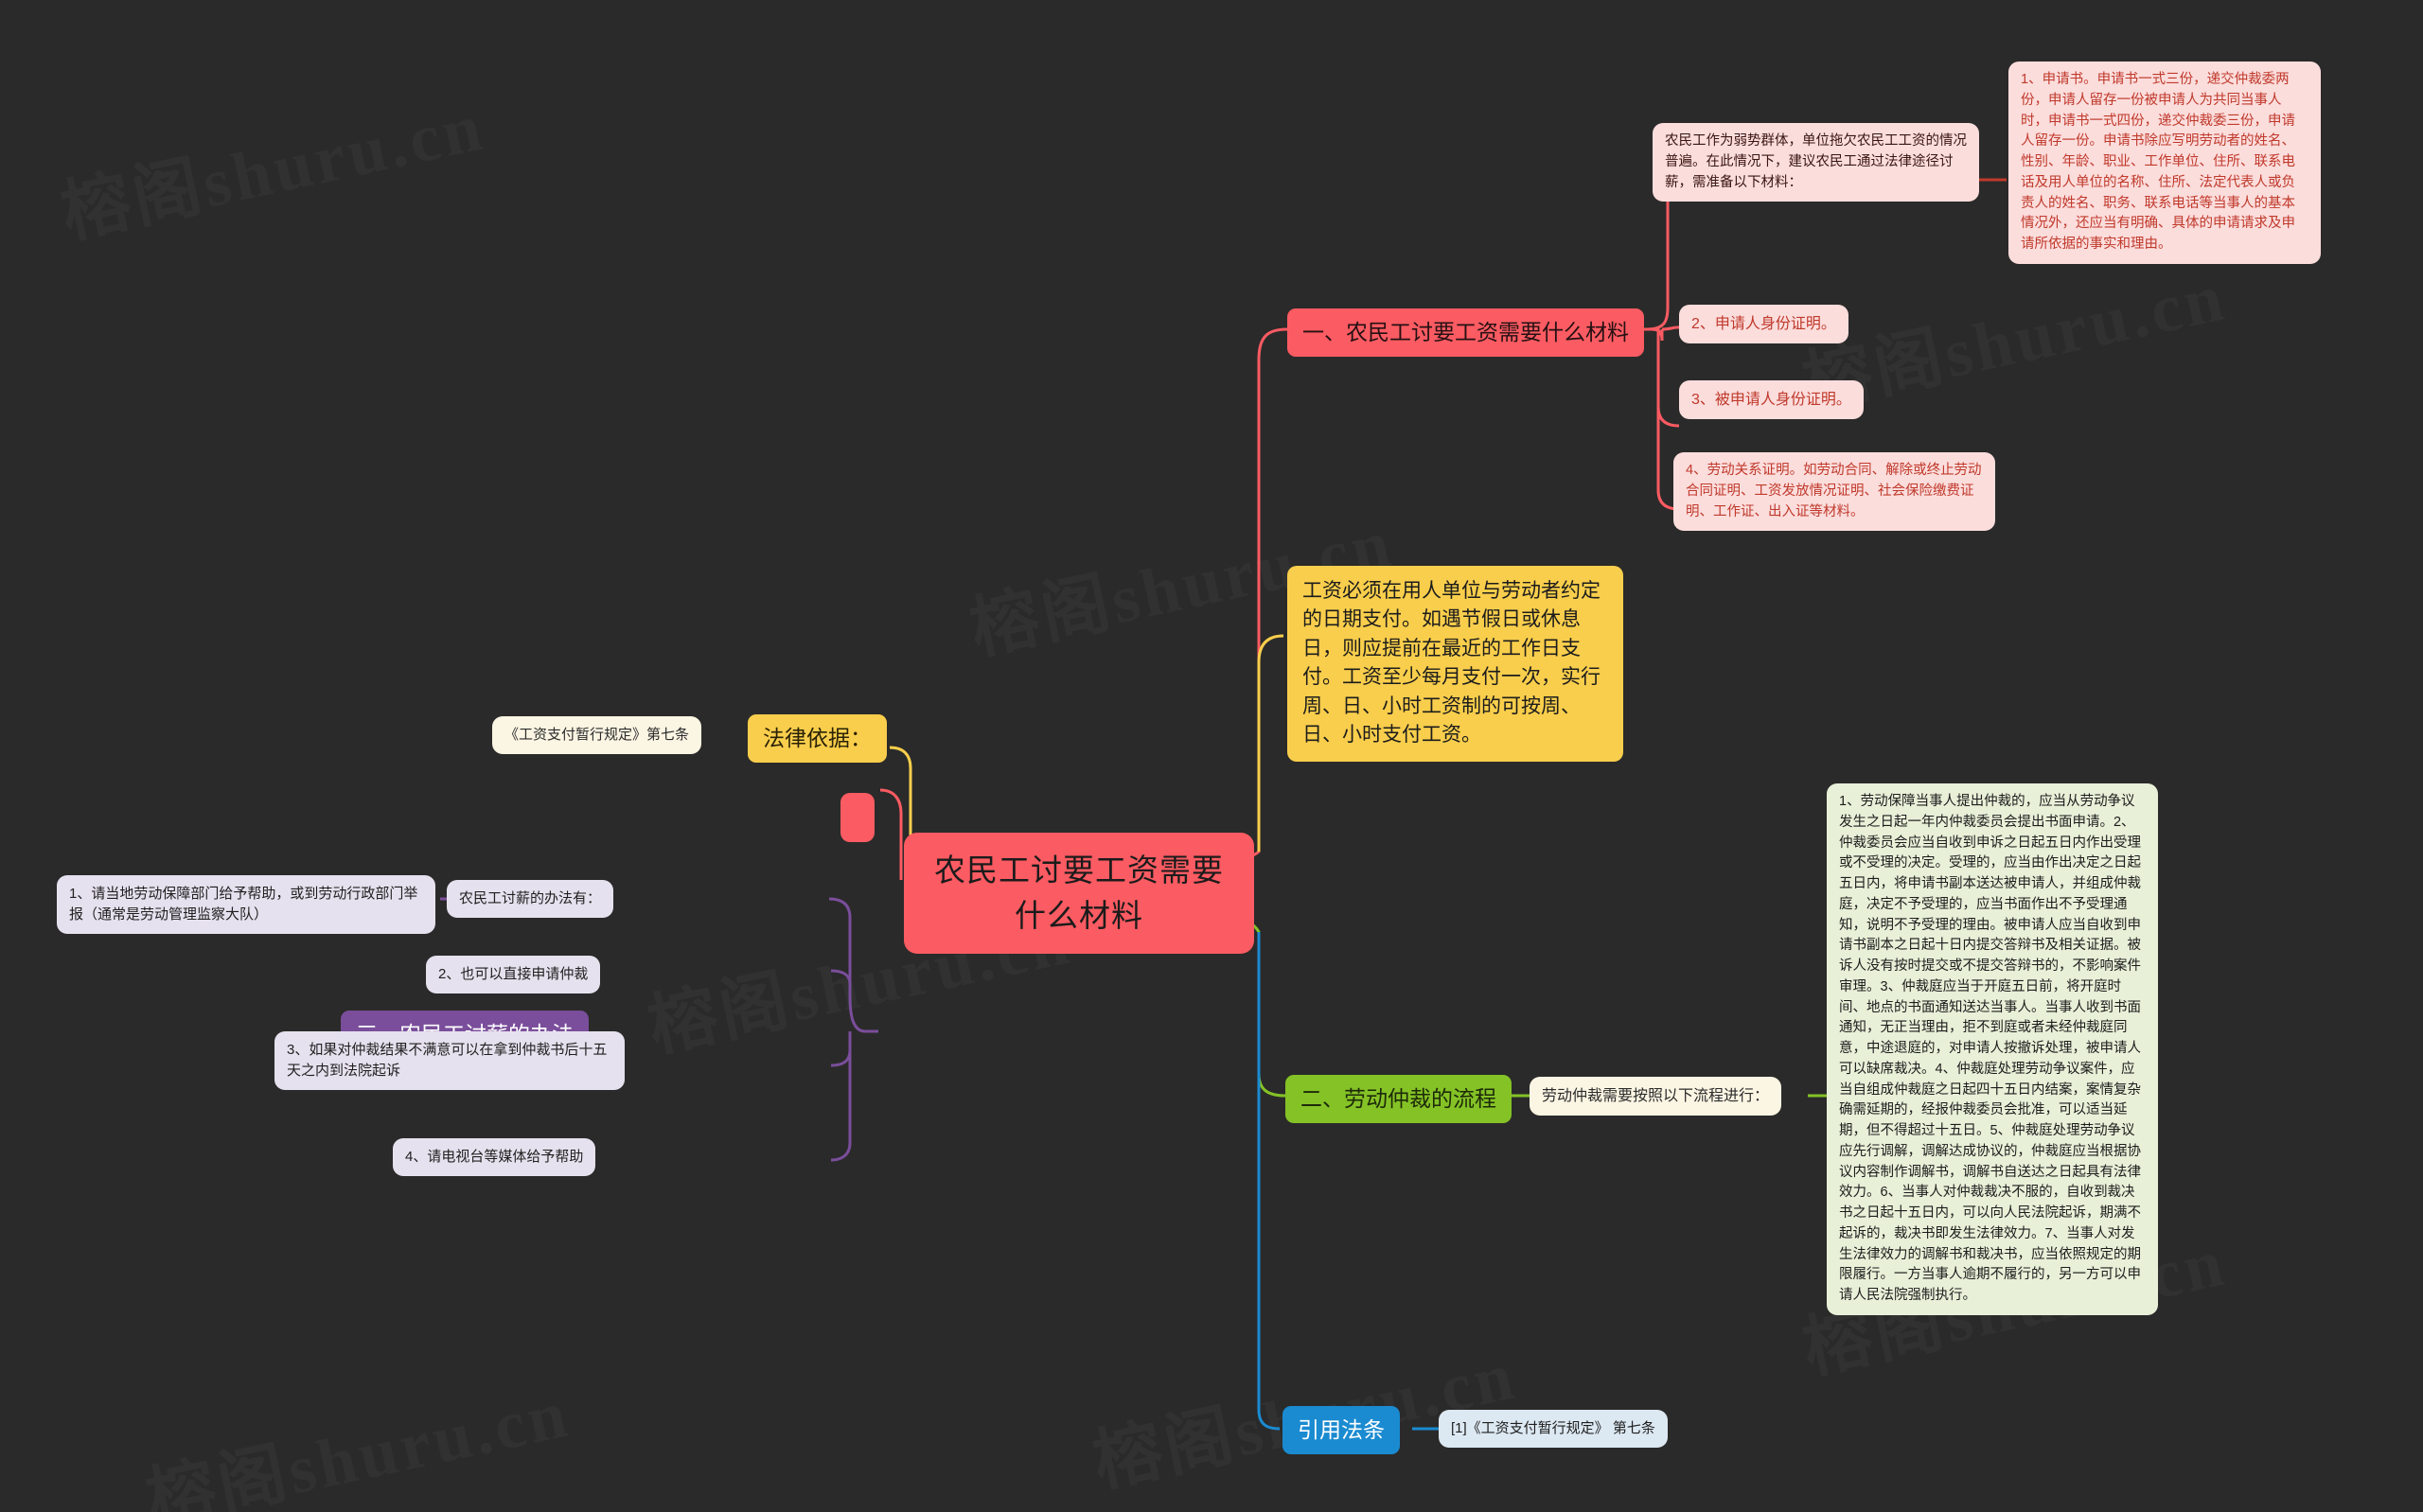 The height and width of the screenshot is (1512, 2423). I want to click on branch-three-item-4: 4、请电视台等媒体给予帮助, so click(494, 1157).